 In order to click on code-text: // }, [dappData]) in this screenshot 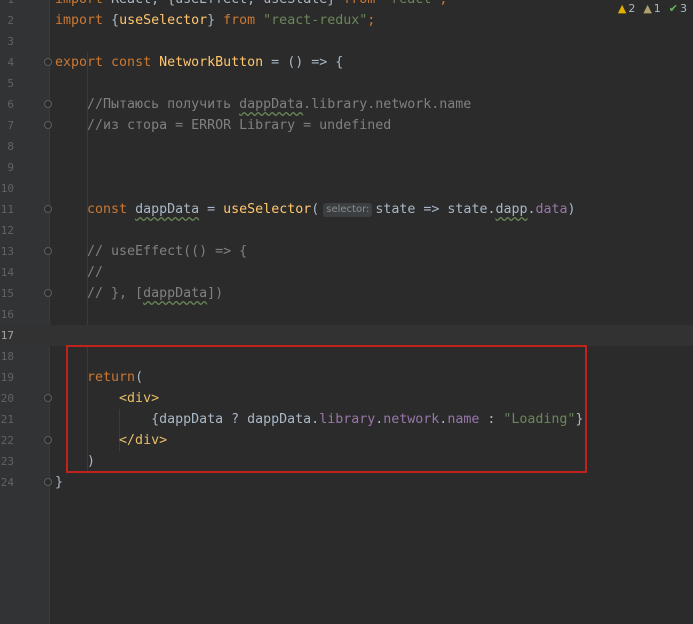, I will do `click(139, 293)`.